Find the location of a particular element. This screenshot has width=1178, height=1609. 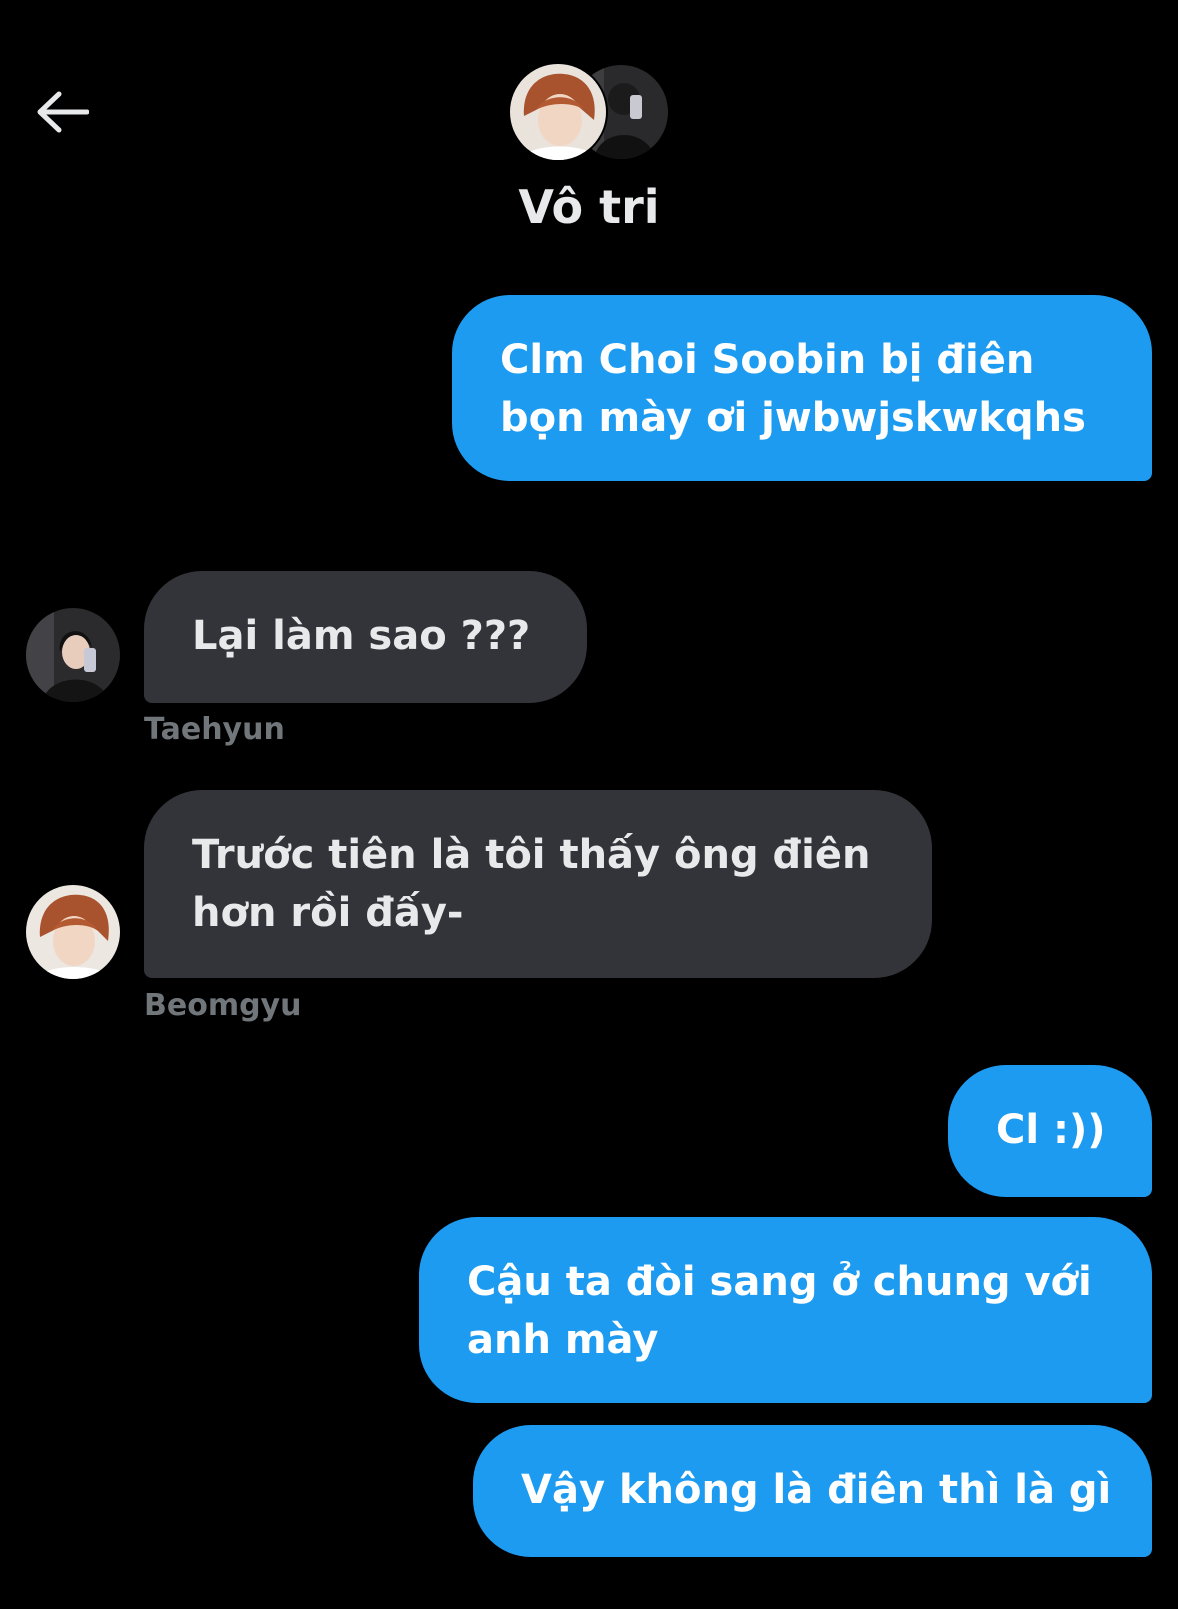

group-avatars is located at coordinates (589, 112).